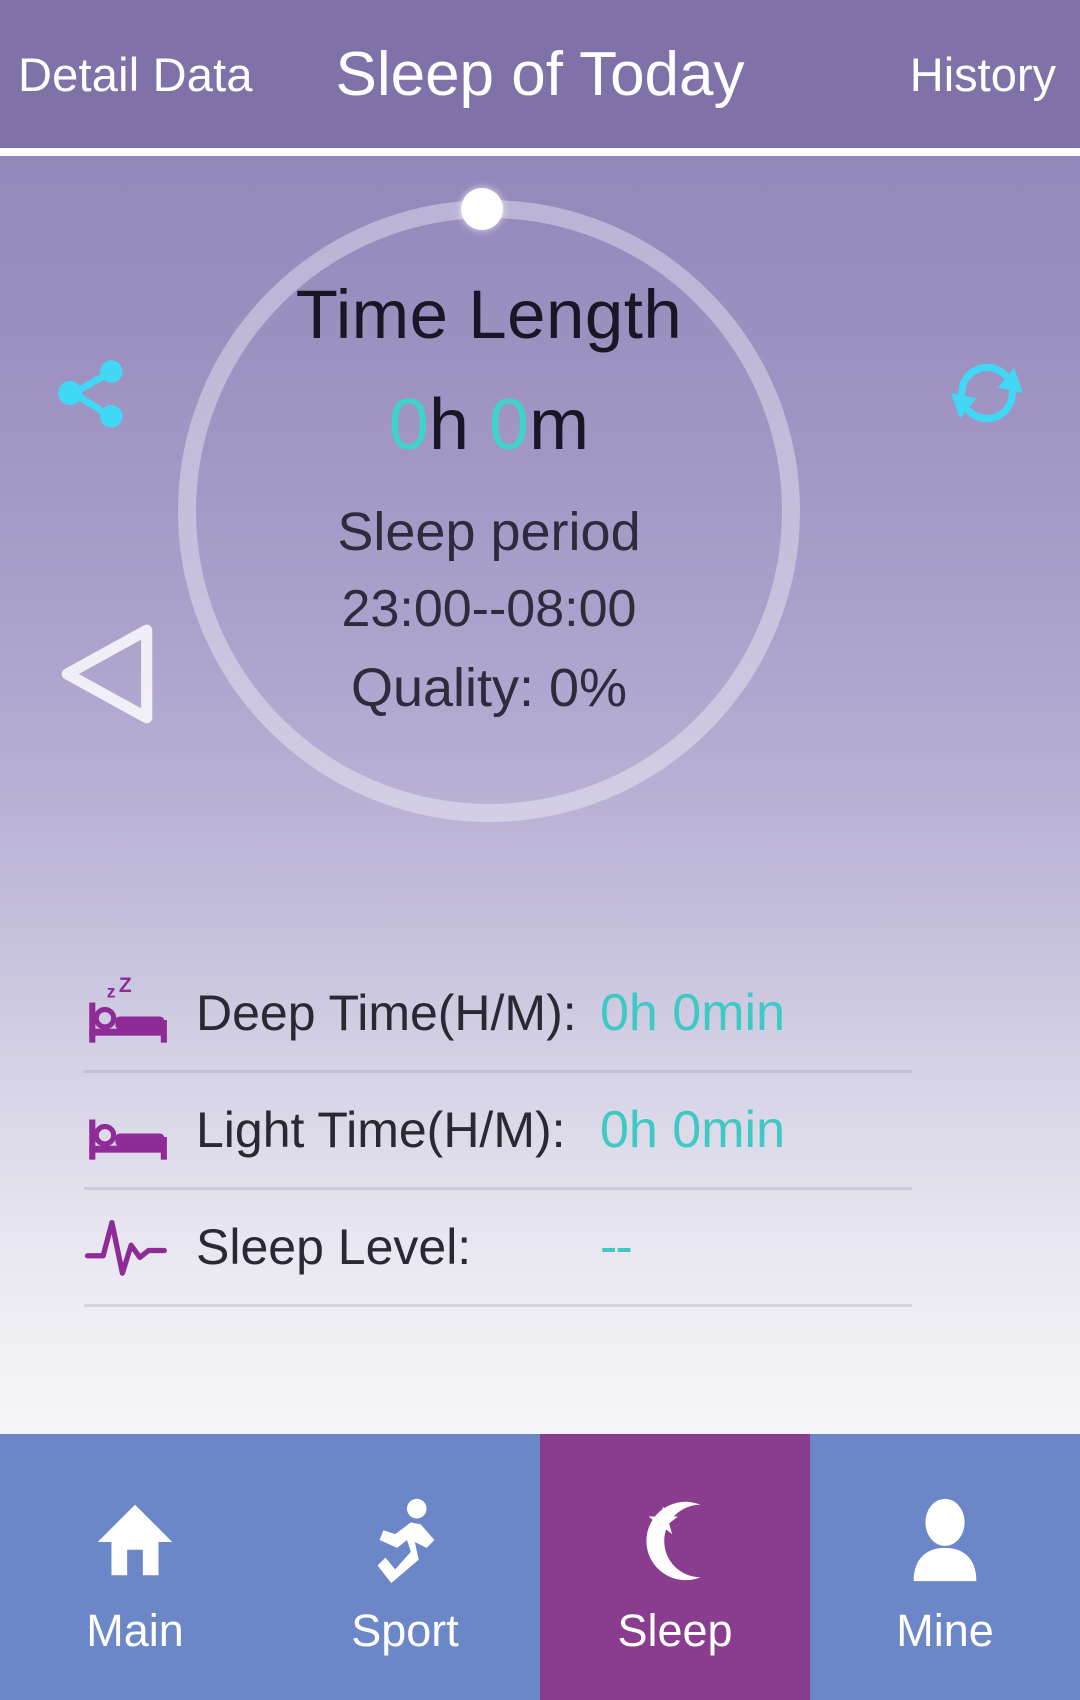  I want to click on stat-label: Deep Time(H/M):, so click(386, 1013).